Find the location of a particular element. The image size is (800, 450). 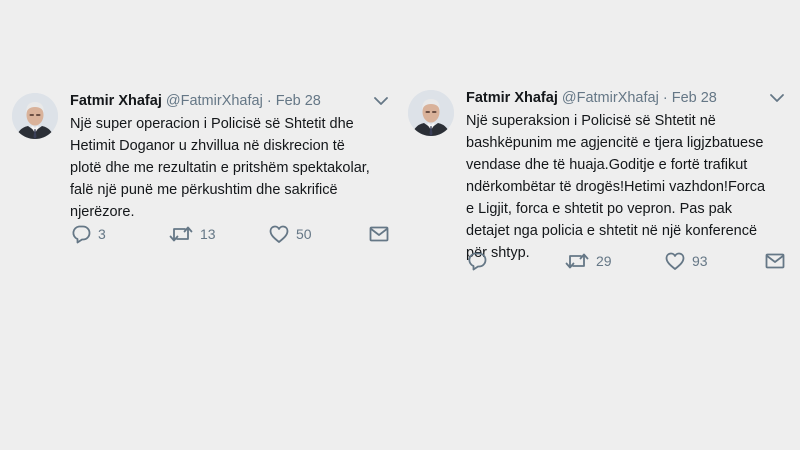

like-count: 93 is located at coordinates (700, 261).